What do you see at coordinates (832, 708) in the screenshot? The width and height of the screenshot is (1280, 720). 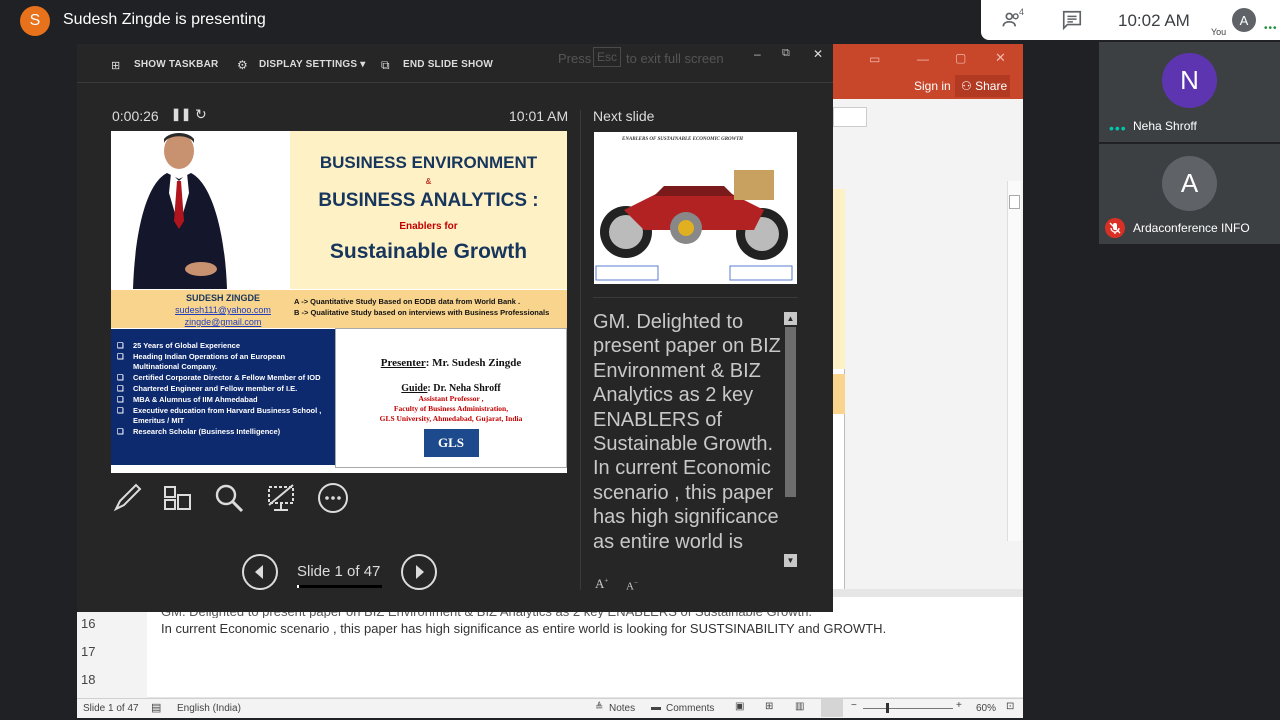 I see `slideshow-view-icon` at bounding box center [832, 708].